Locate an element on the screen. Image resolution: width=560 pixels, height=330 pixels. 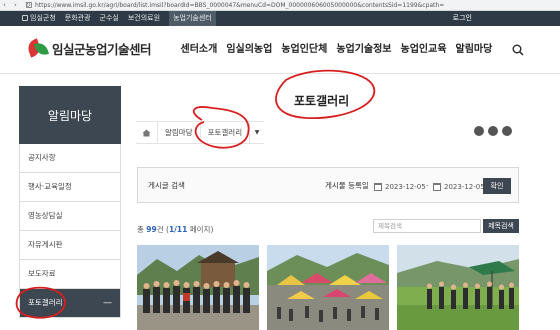
logo-text: 임실군농업기술센터 is located at coordinates (102, 49).